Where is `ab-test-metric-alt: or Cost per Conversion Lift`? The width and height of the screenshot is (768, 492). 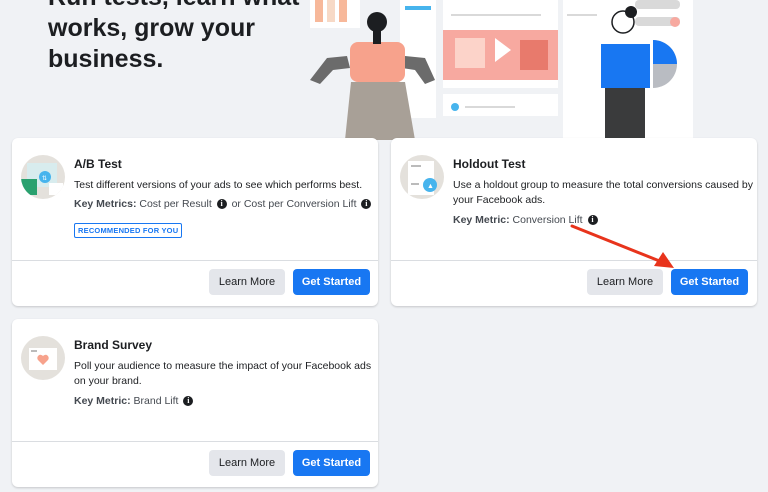
ab-test-metric-alt: or Cost per Conversion Lift is located at coordinates (294, 204).